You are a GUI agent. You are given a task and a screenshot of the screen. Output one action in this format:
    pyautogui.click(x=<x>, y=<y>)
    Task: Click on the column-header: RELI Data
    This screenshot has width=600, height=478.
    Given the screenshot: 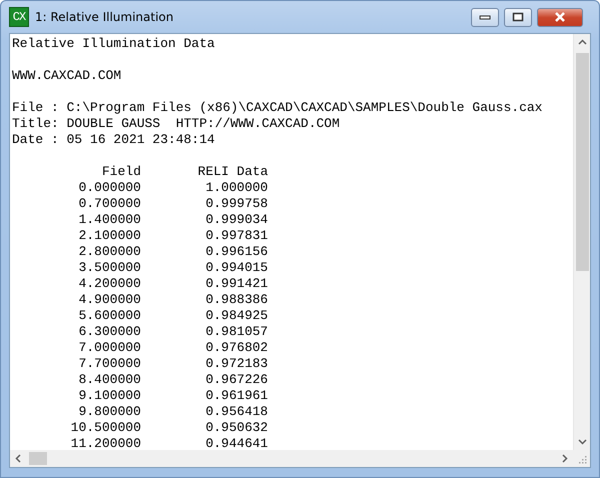 What is the action you would take?
    pyautogui.click(x=232, y=172)
    